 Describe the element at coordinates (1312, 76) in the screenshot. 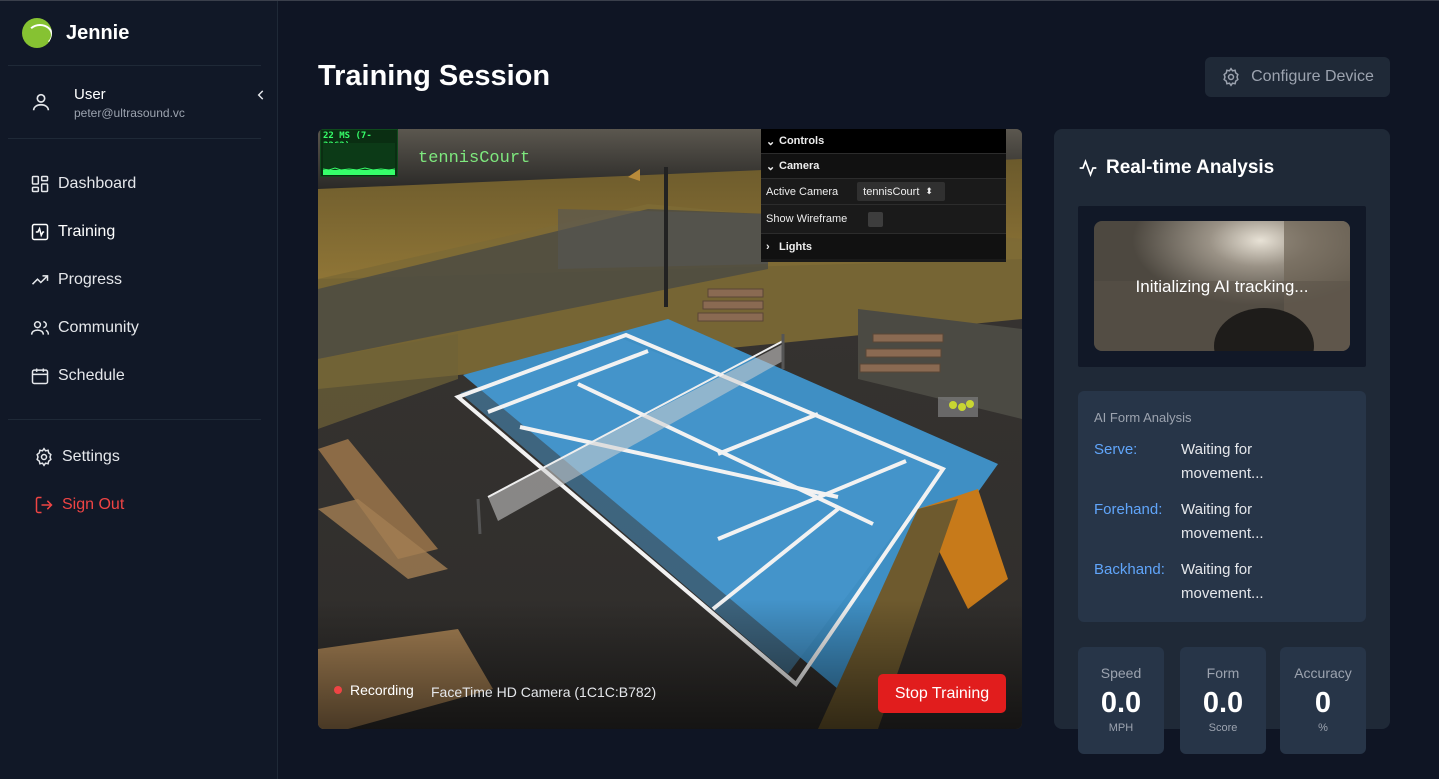

I see `configure-device-label: Configure Device` at that location.